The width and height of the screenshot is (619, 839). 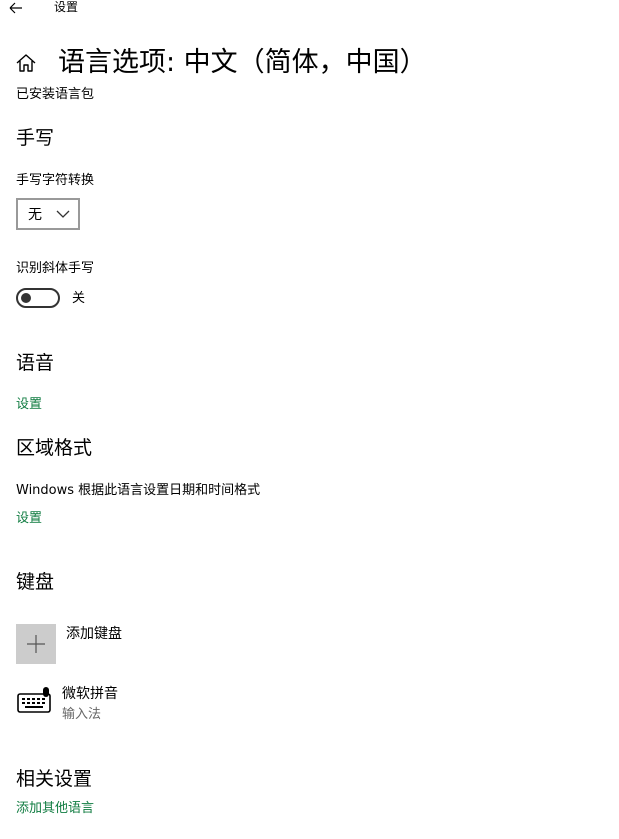 What do you see at coordinates (26, 298) in the screenshot?
I see `toggle-knob` at bounding box center [26, 298].